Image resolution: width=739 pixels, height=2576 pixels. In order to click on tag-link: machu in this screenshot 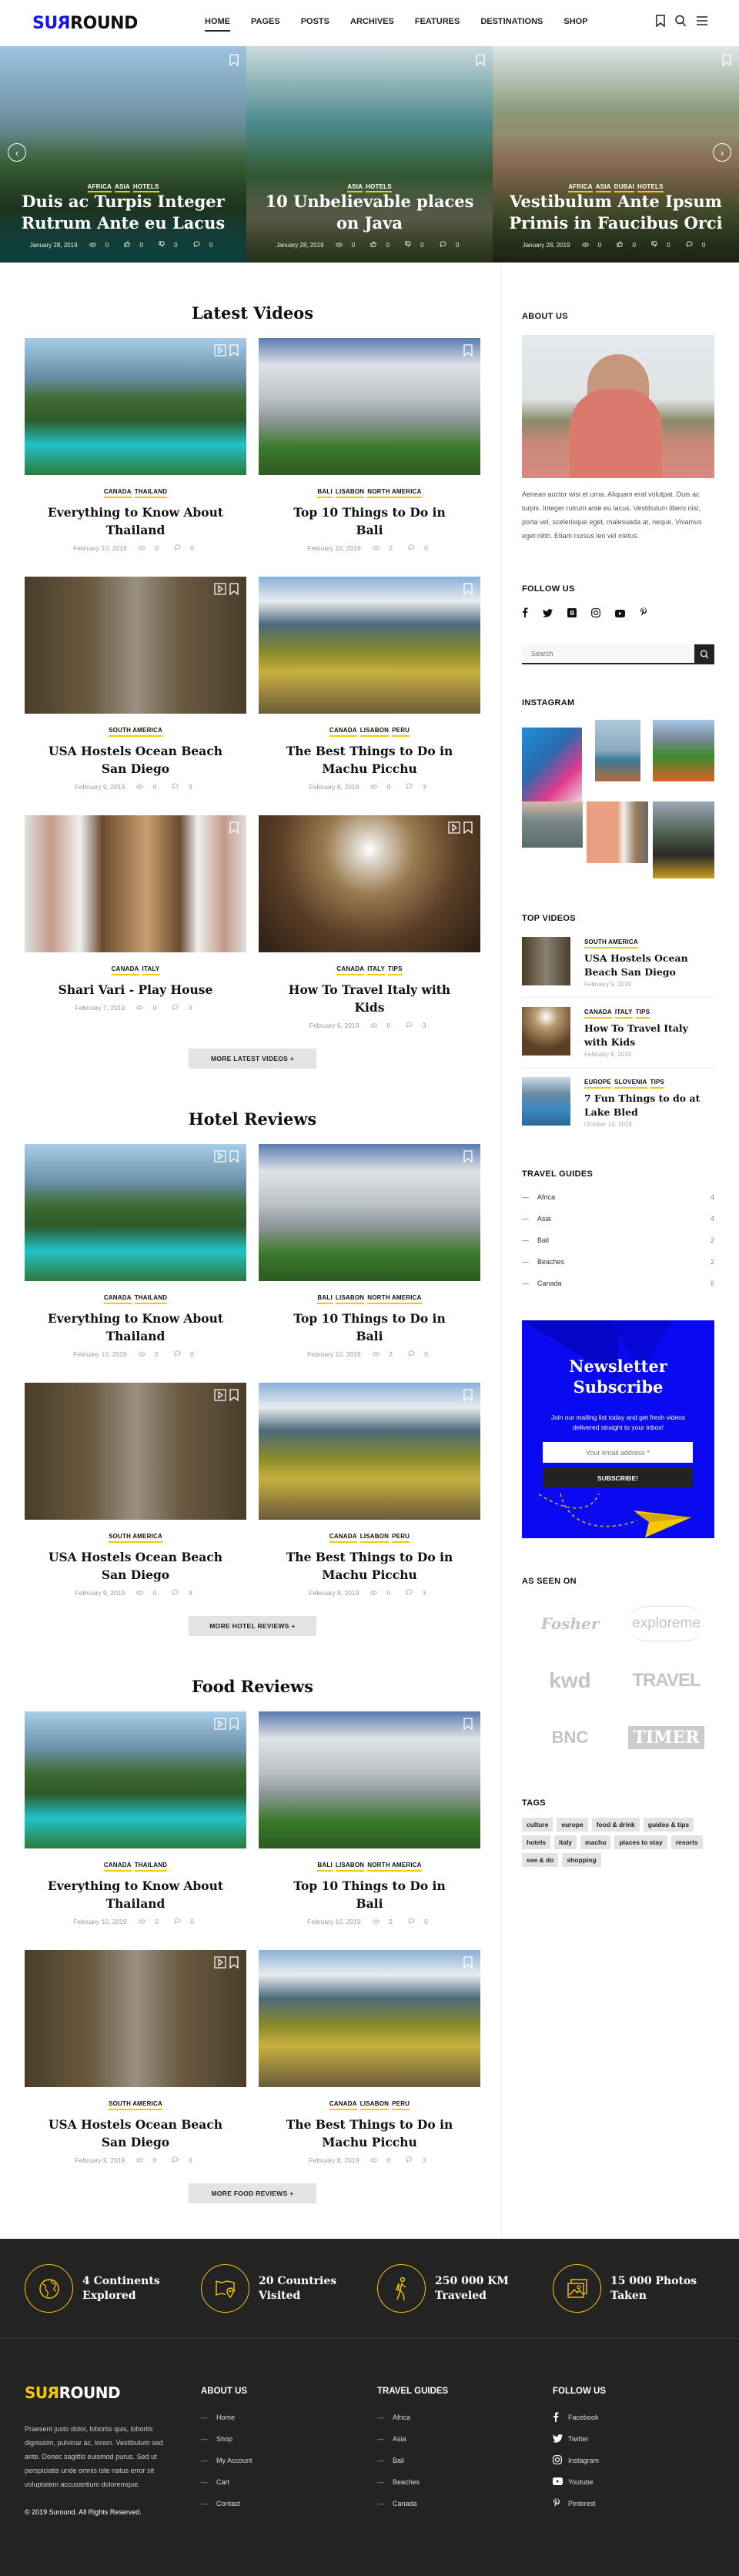, I will do `click(595, 1842)`.